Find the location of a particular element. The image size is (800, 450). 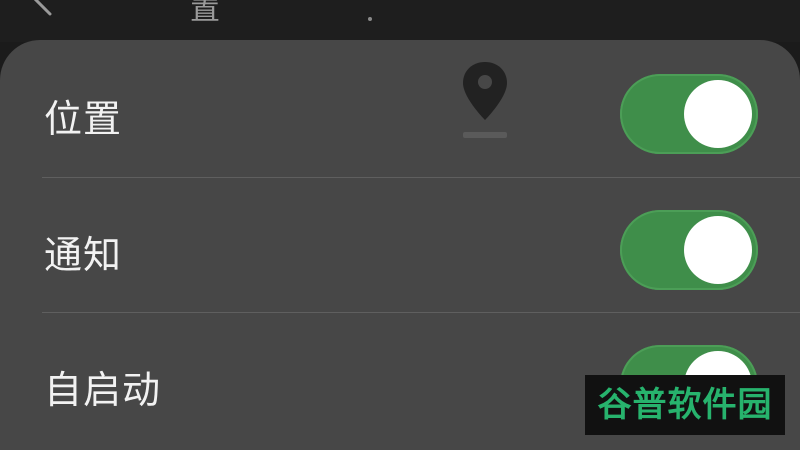

title-dot is located at coordinates (370, 19).